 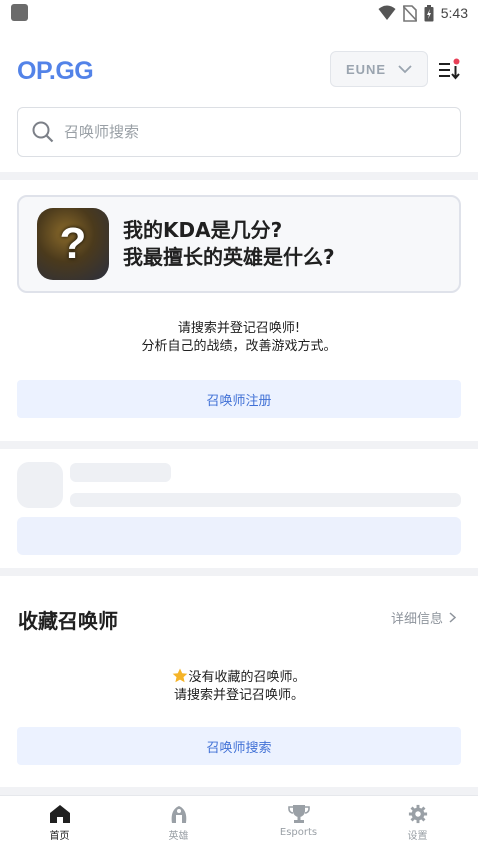 I want to click on favorites-more-link: 详细信息, so click(x=424, y=617).